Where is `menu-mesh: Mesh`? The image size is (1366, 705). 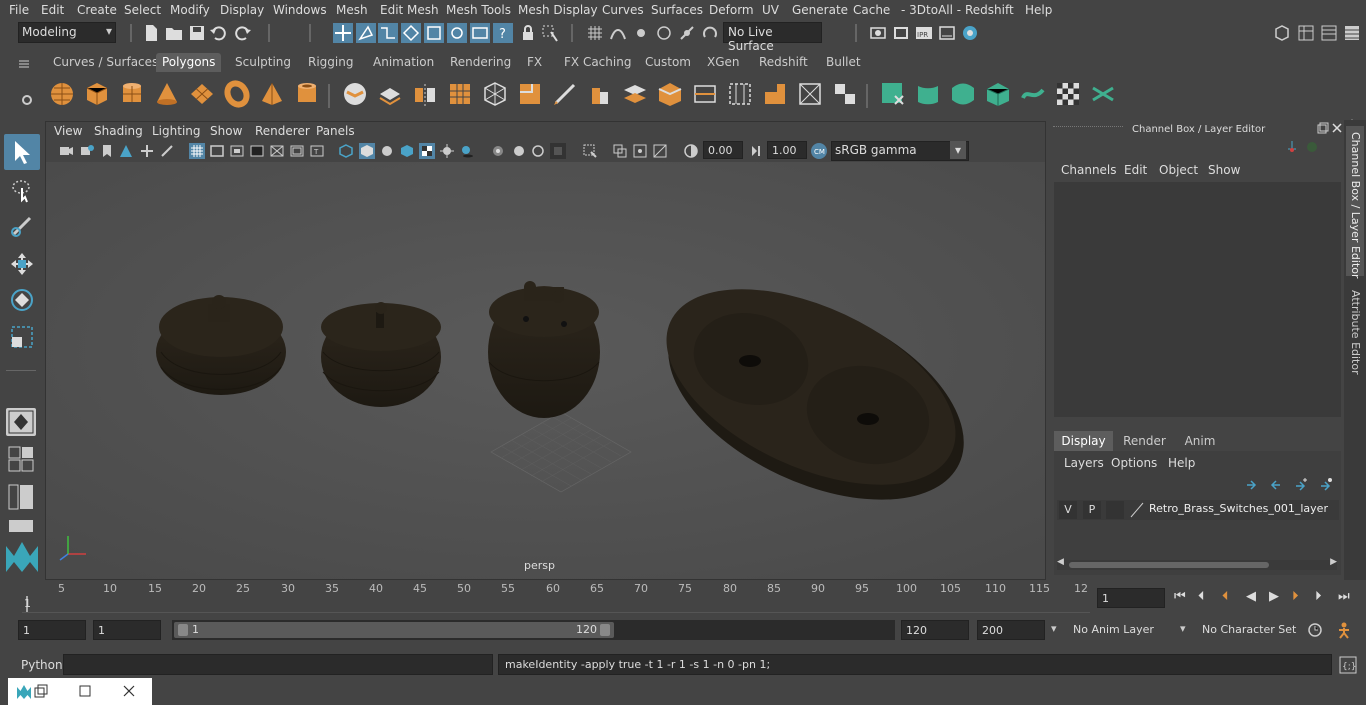 menu-mesh: Mesh is located at coordinates (352, 10).